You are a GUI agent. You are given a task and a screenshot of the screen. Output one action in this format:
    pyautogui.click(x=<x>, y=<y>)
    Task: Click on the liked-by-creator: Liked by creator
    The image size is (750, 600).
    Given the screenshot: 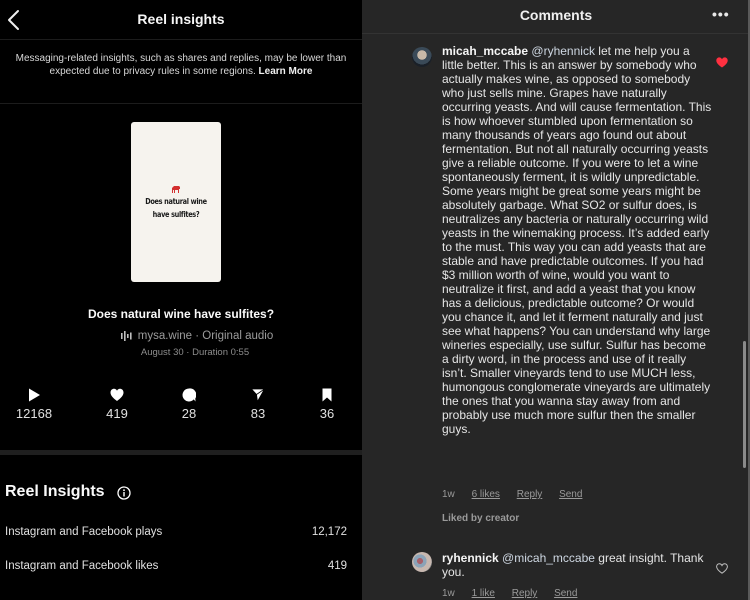 What is the action you would take?
    pyautogui.click(x=481, y=518)
    